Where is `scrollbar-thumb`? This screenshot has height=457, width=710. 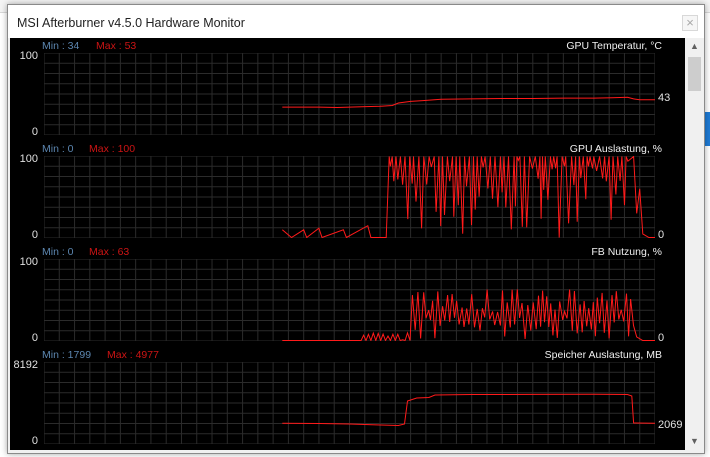 scrollbar-thumb is located at coordinates (694, 74).